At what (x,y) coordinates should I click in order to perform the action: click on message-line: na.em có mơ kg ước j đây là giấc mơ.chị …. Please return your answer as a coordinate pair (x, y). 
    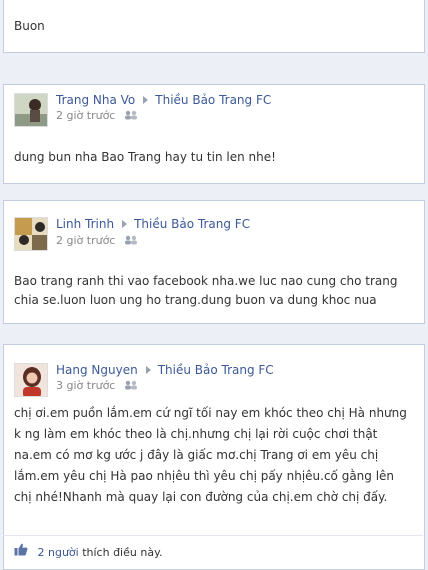
    Looking at the image, I should click on (196, 455).